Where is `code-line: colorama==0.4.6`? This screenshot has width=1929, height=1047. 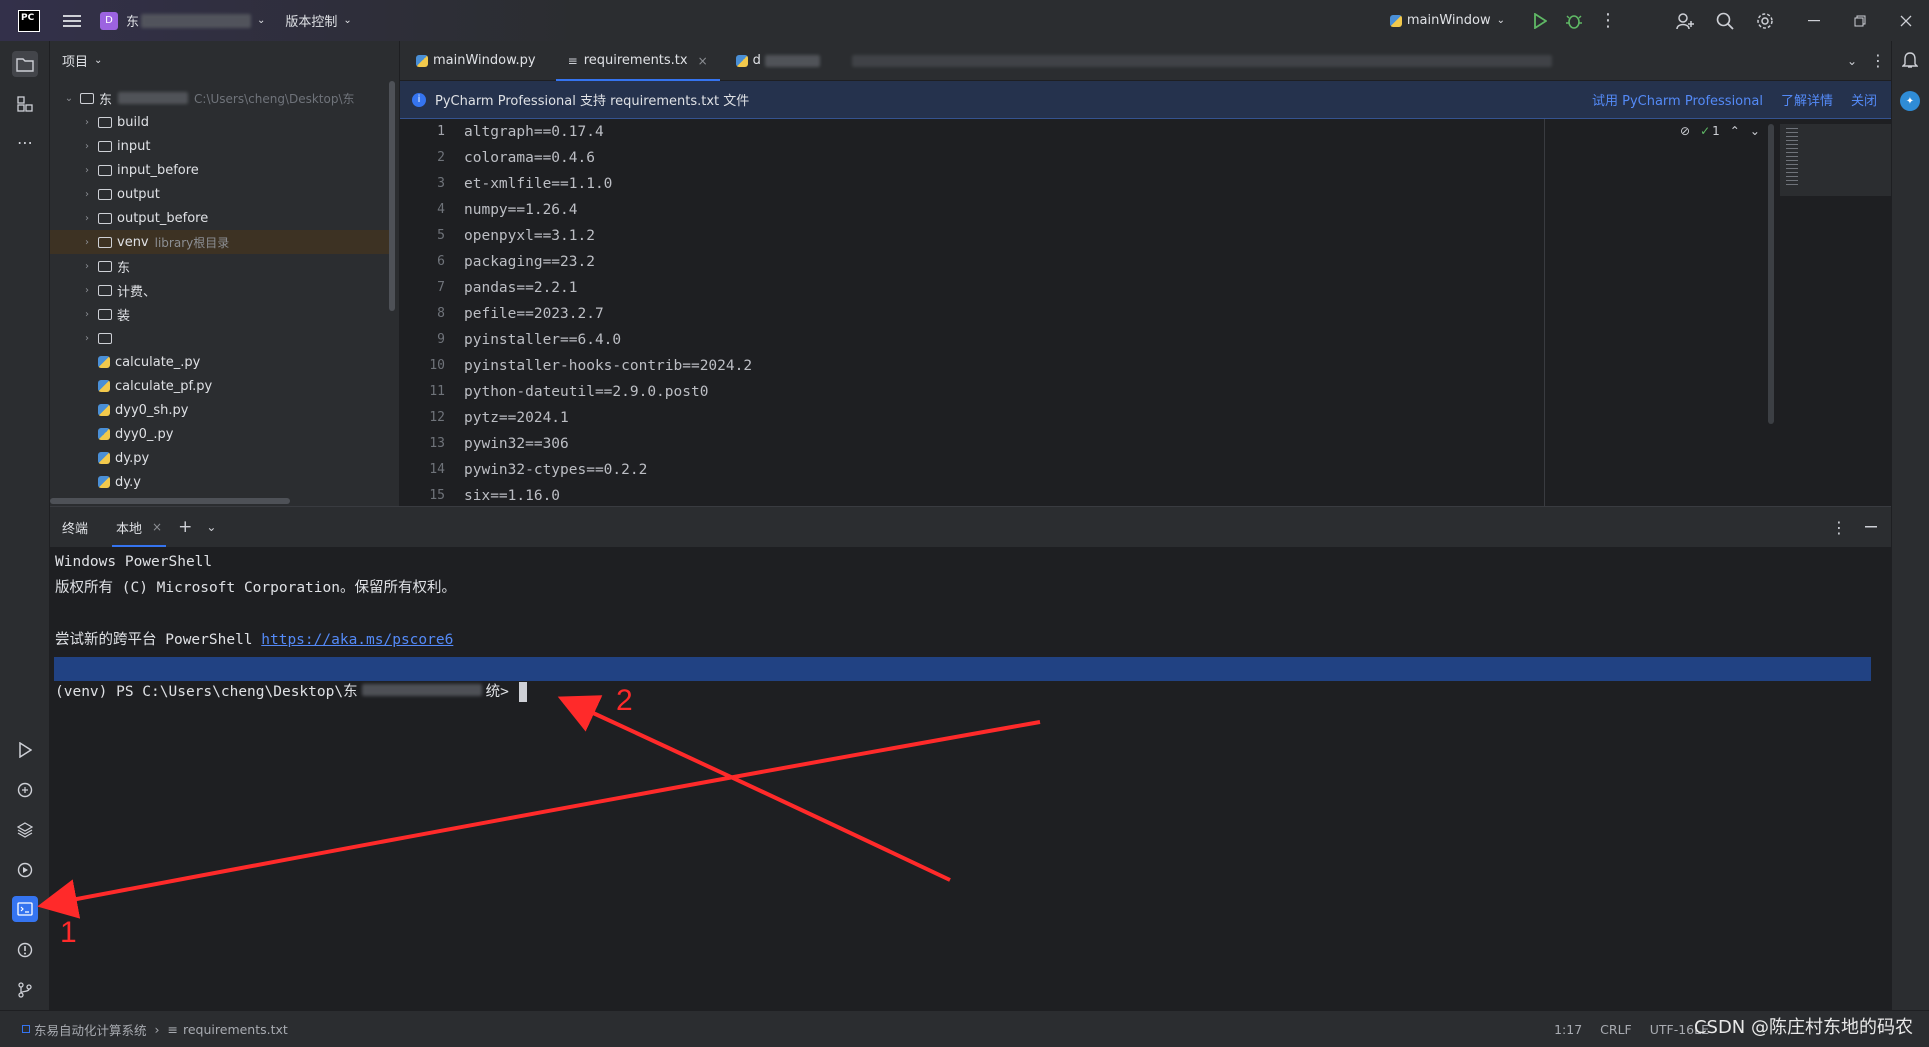 code-line: colorama==0.4.6 is located at coordinates (529, 158).